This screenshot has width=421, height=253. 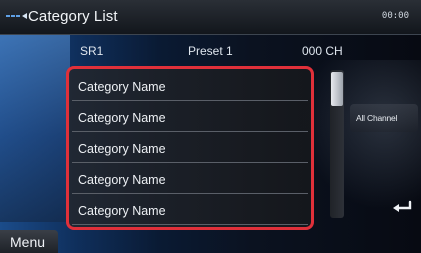 What do you see at coordinates (403, 207) in the screenshot?
I see `return-arrow-icon` at bounding box center [403, 207].